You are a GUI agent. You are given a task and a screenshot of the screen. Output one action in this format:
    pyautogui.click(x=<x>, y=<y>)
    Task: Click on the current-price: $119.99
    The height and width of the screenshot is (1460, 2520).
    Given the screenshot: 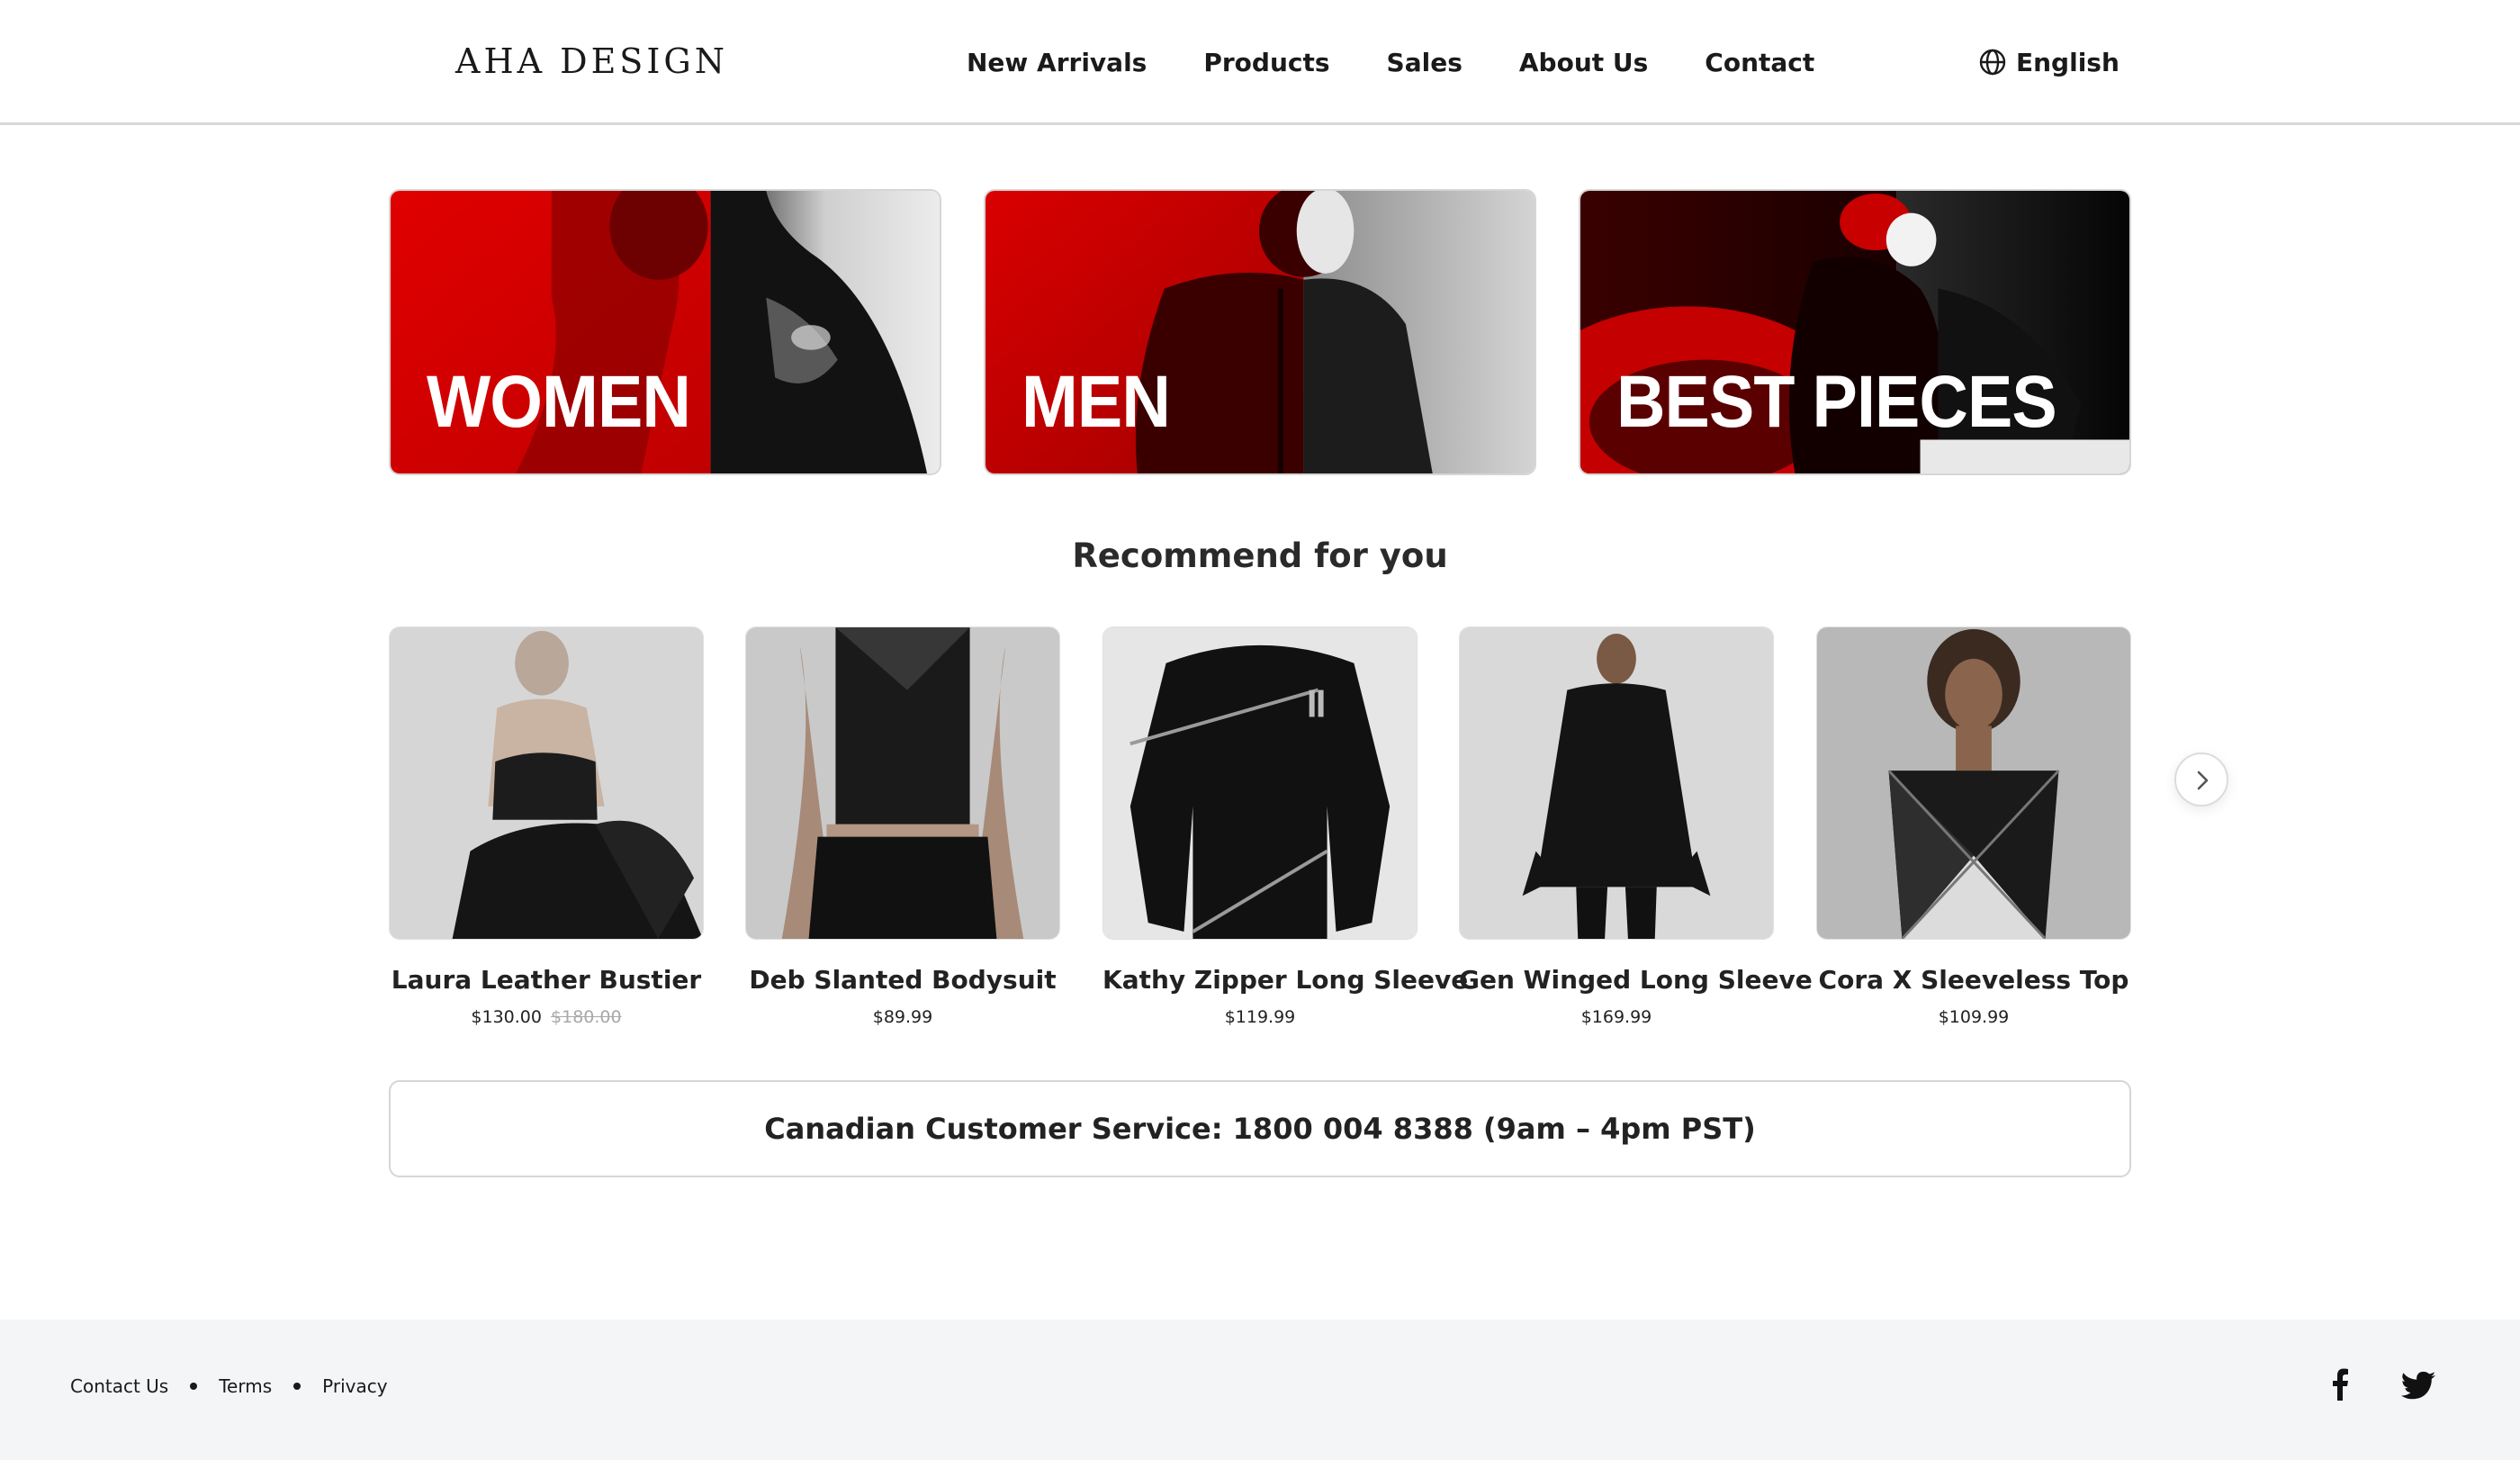 What is the action you would take?
    pyautogui.click(x=1260, y=1017)
    